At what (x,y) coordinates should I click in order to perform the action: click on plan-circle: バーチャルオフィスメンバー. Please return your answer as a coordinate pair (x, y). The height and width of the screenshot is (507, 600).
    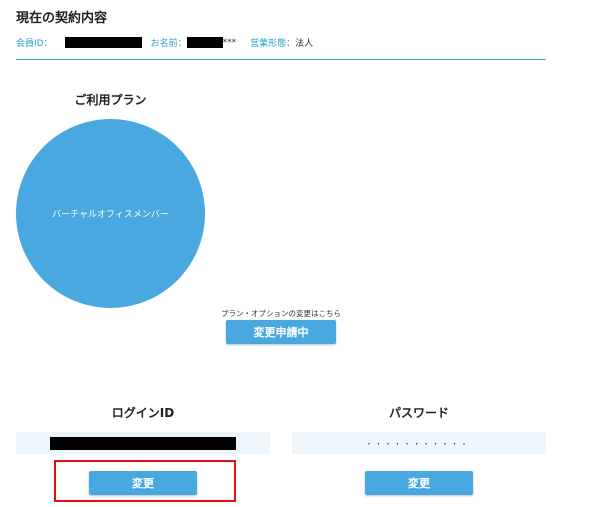
    Looking at the image, I should click on (110, 213).